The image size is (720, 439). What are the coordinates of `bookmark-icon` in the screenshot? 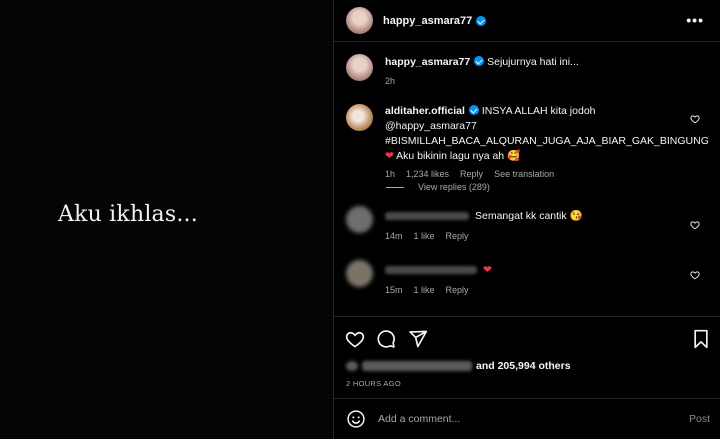 It's located at (701, 339).